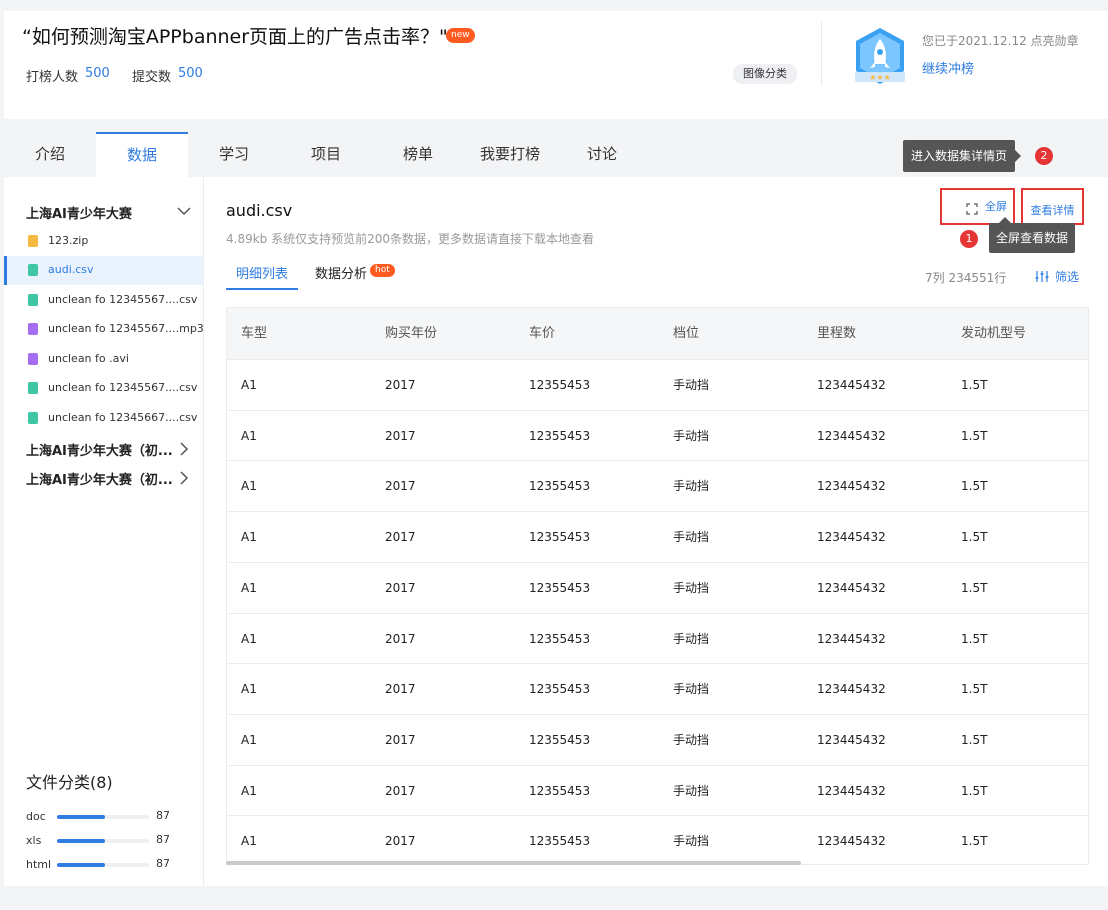 The width and height of the screenshot is (1108, 910). Describe the element at coordinates (996, 206) in the screenshot. I see `fullscreen-label: 全屏` at that location.